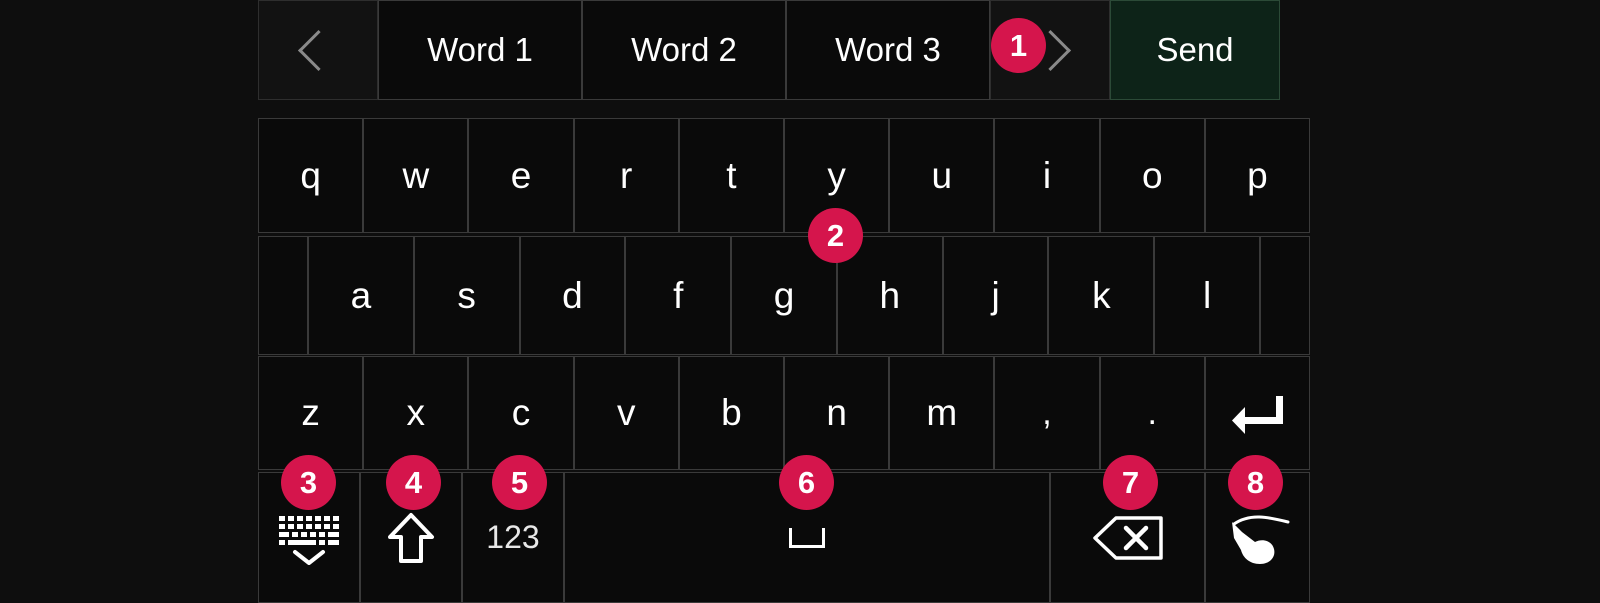  I want to click on key-l-label: l, so click(1207, 295).